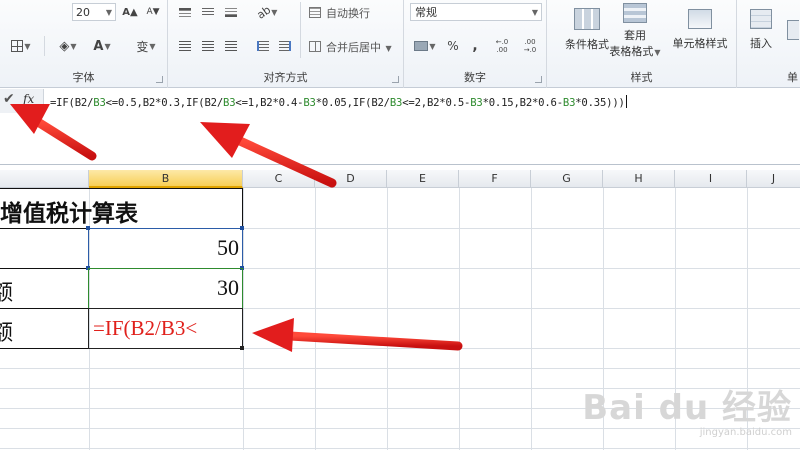 The height and width of the screenshot is (450, 800). I want to click on accounting-format-button: ▼, so click(425, 46).